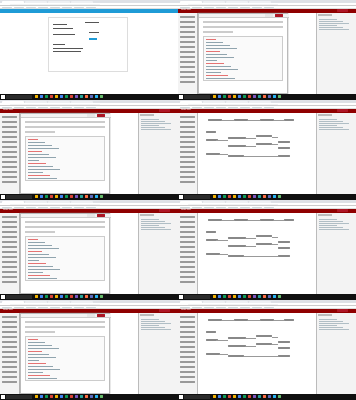 Image resolution: width=356 pixels, height=400 pixels. What do you see at coordinates (101, 215) in the screenshot?
I see `done-button` at bounding box center [101, 215].